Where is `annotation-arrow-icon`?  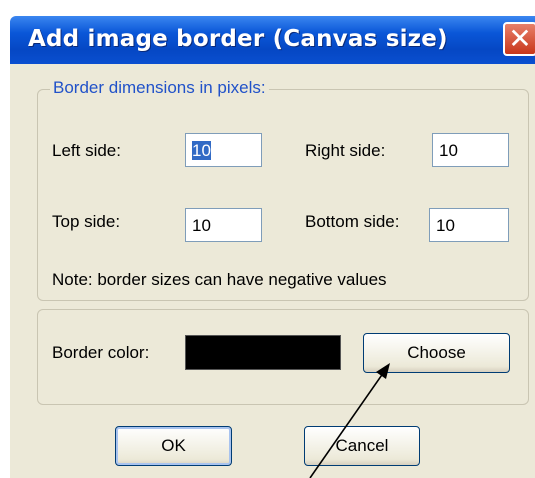 annotation-arrow-icon is located at coordinates (349, 420).